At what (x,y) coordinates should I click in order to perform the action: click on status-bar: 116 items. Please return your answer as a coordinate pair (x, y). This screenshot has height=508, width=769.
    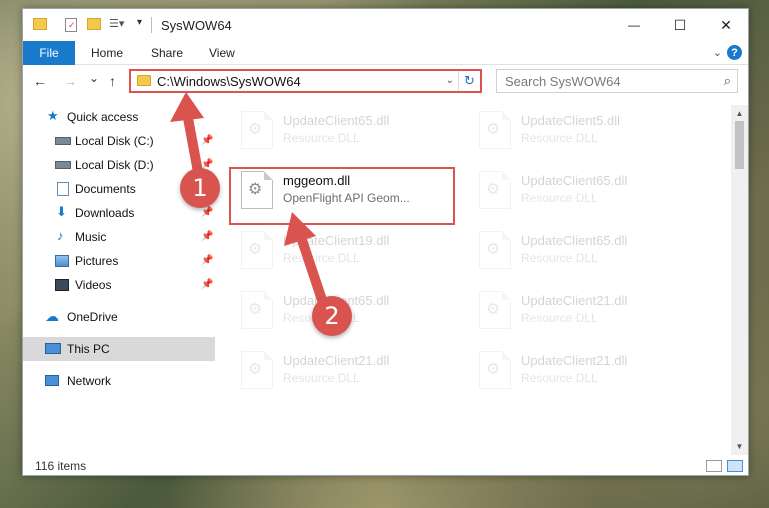
    Looking at the image, I should click on (385, 466).